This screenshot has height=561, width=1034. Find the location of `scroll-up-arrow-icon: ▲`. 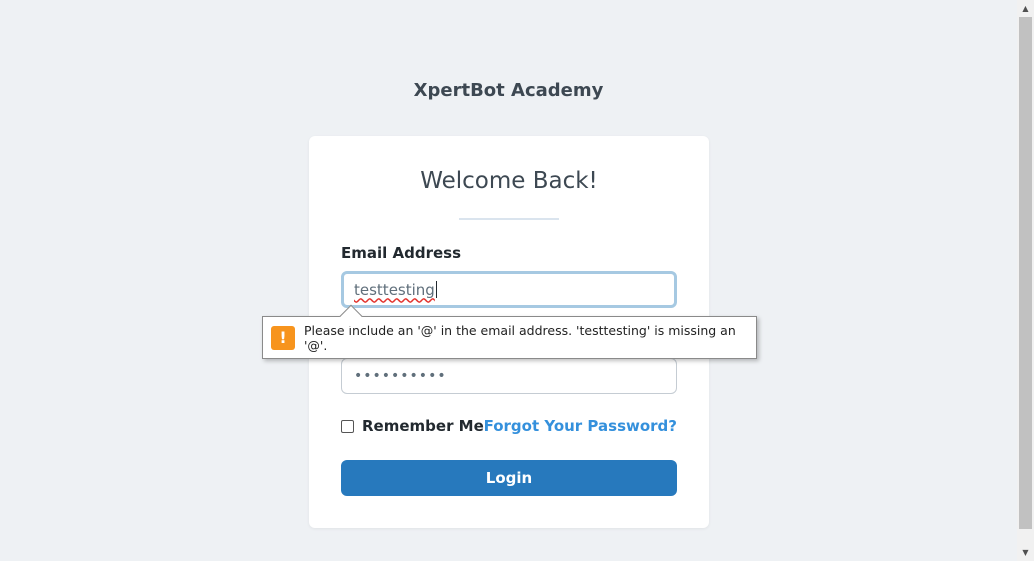

scroll-up-arrow-icon: ▲ is located at coordinates (1025, 8).